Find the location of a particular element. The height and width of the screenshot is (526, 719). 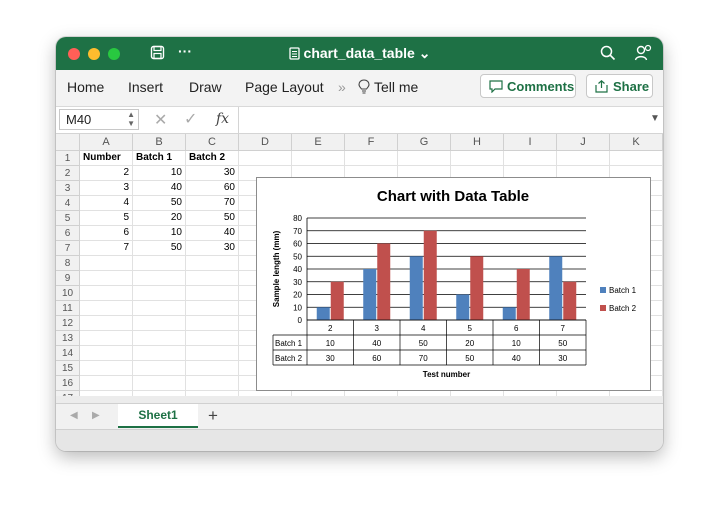

data-cell: 6 is located at coordinates (106, 233).